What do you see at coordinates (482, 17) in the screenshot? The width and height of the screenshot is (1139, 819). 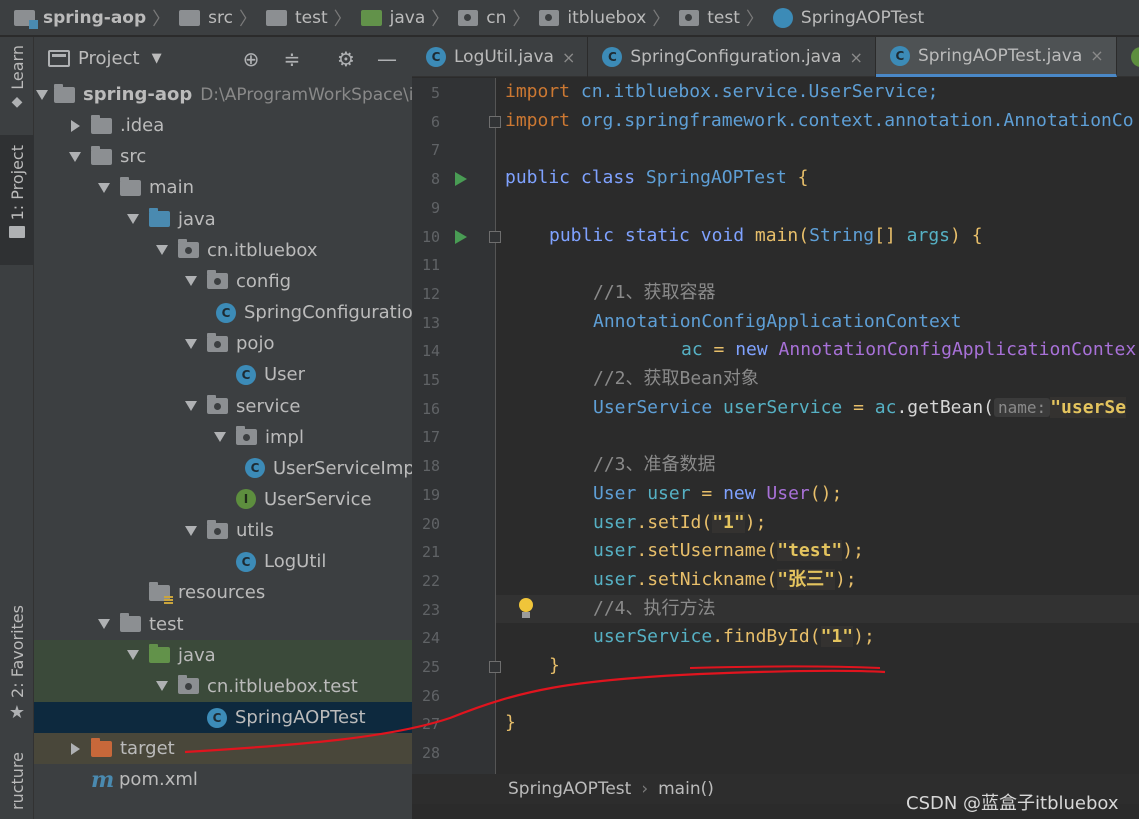 I see `breadcrumb-item: cn` at bounding box center [482, 17].